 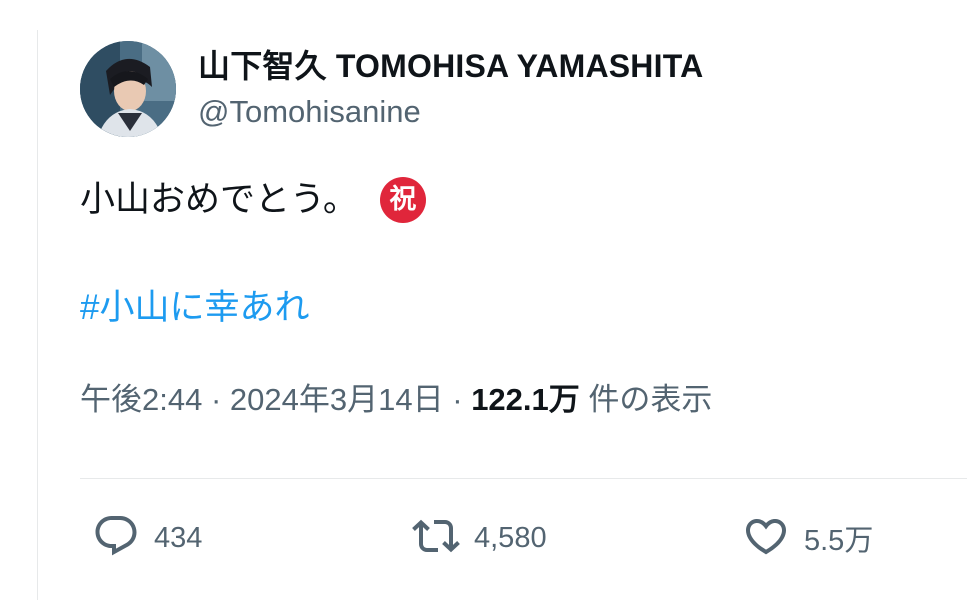 I want to click on tweet-header: 山下智久 TOMOHISA YAMASHITA @Tomohisanine, so click(x=520, y=89).